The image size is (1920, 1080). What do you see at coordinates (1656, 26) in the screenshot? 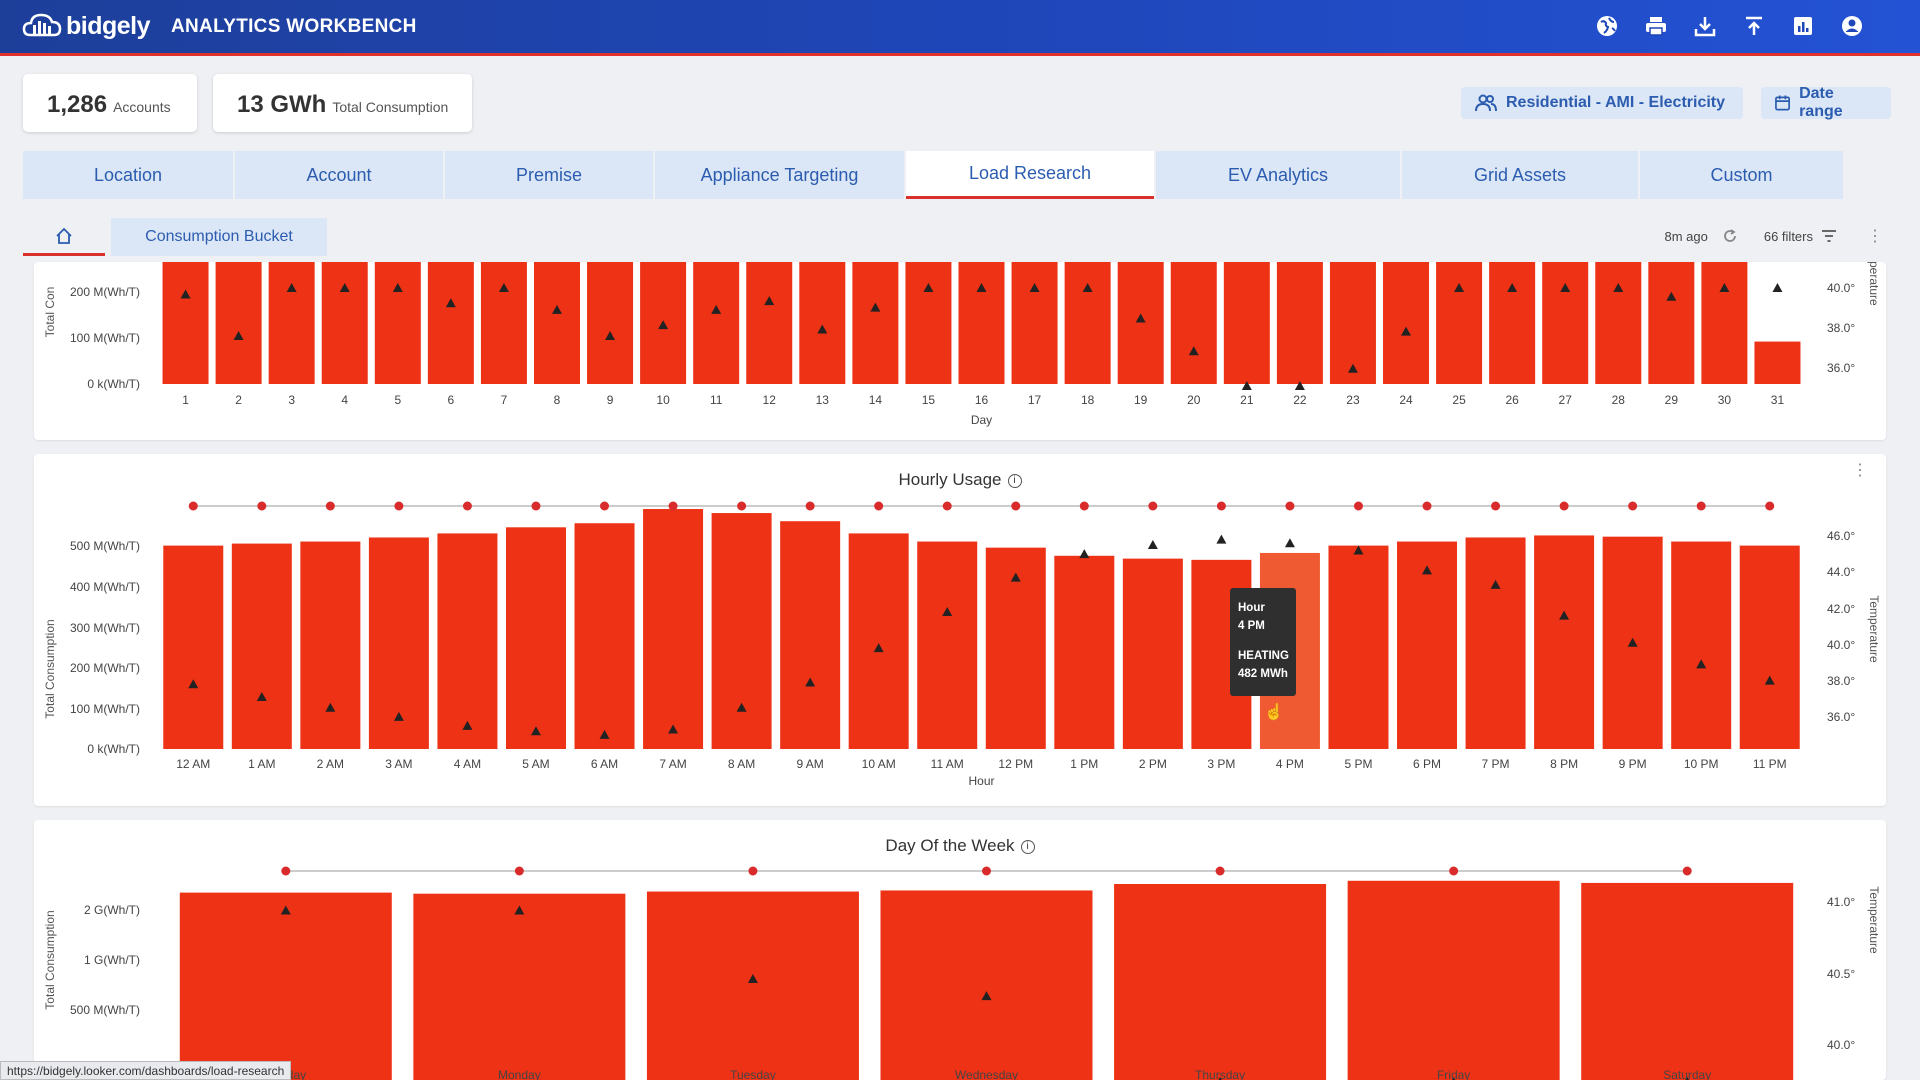
I see `print-icon` at bounding box center [1656, 26].